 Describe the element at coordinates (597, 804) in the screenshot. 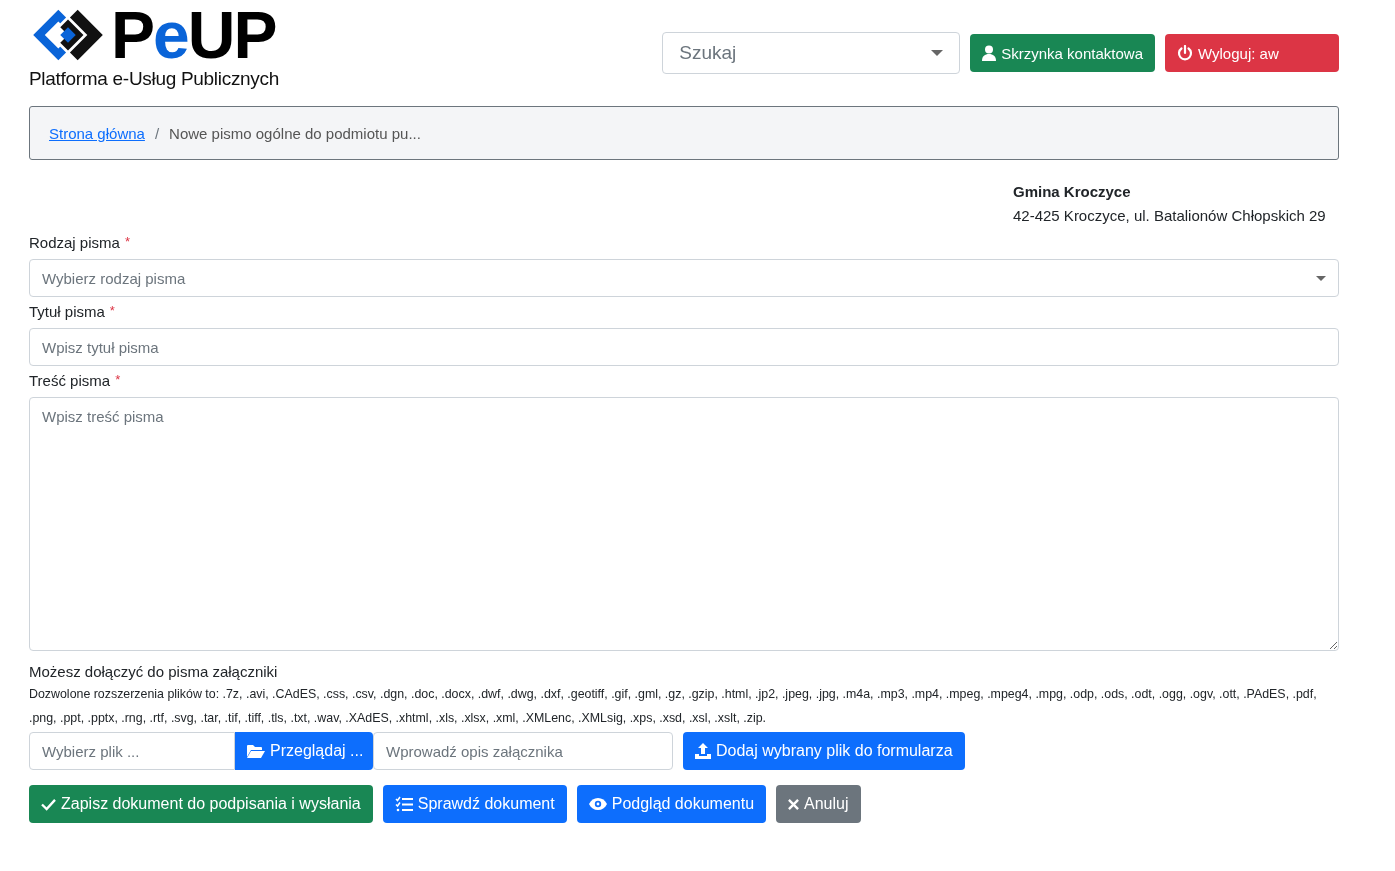

I see `eye-icon` at that location.